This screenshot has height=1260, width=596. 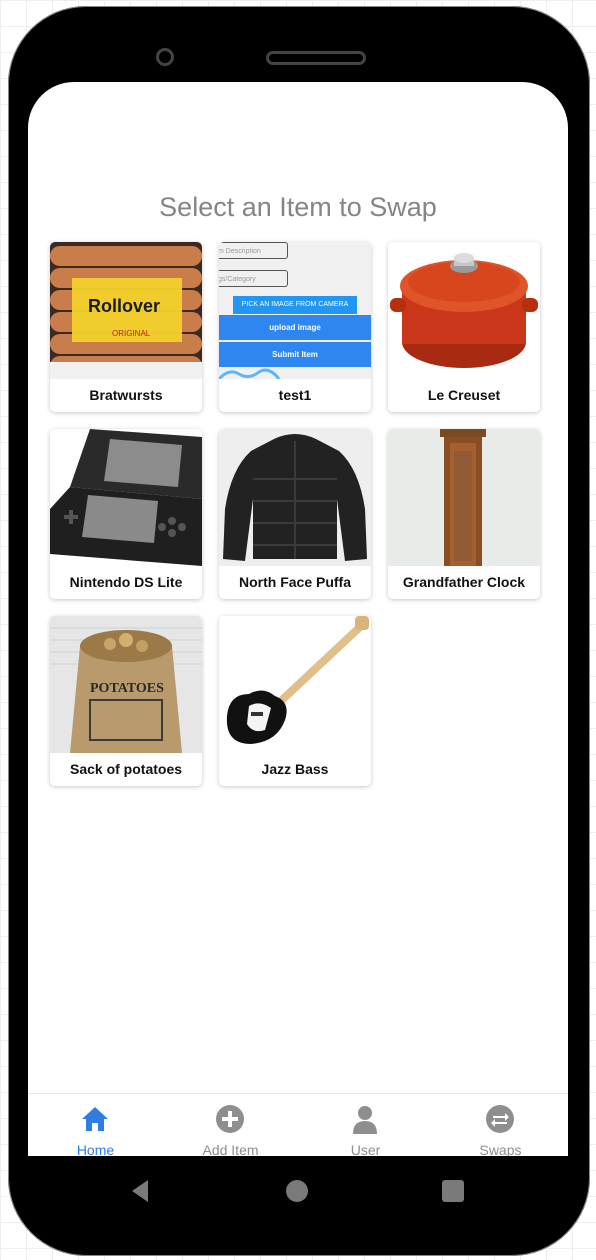 I want to click on back-icon, so click(x=141, y=1191).